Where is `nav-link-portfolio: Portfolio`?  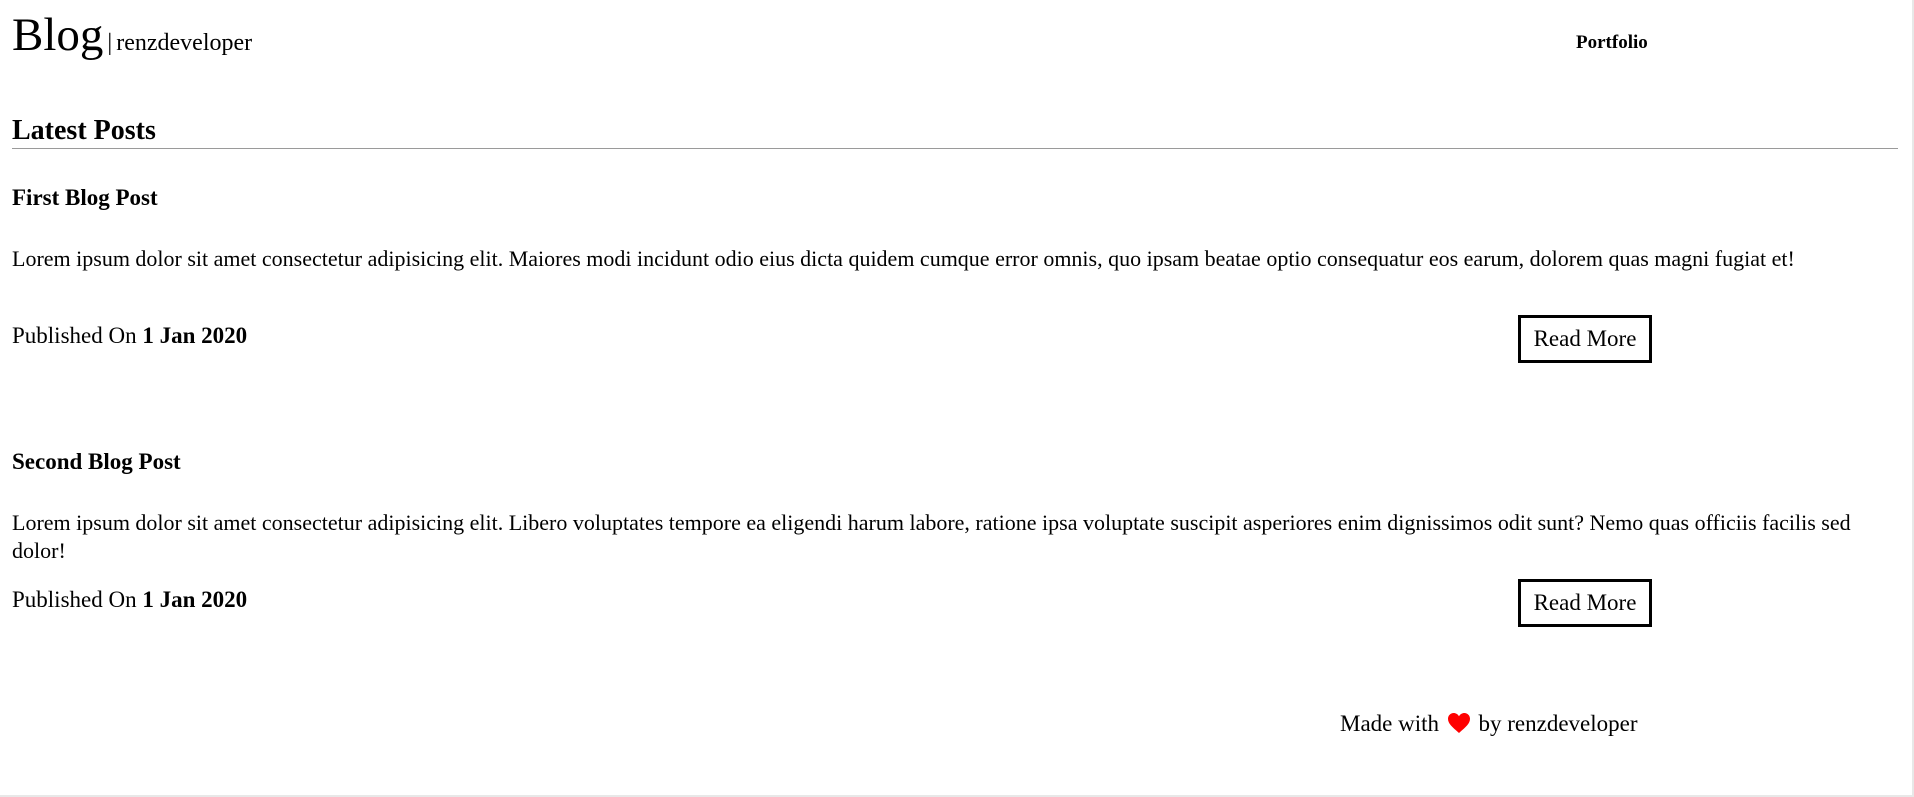 nav-link-portfolio: Portfolio is located at coordinates (1612, 43).